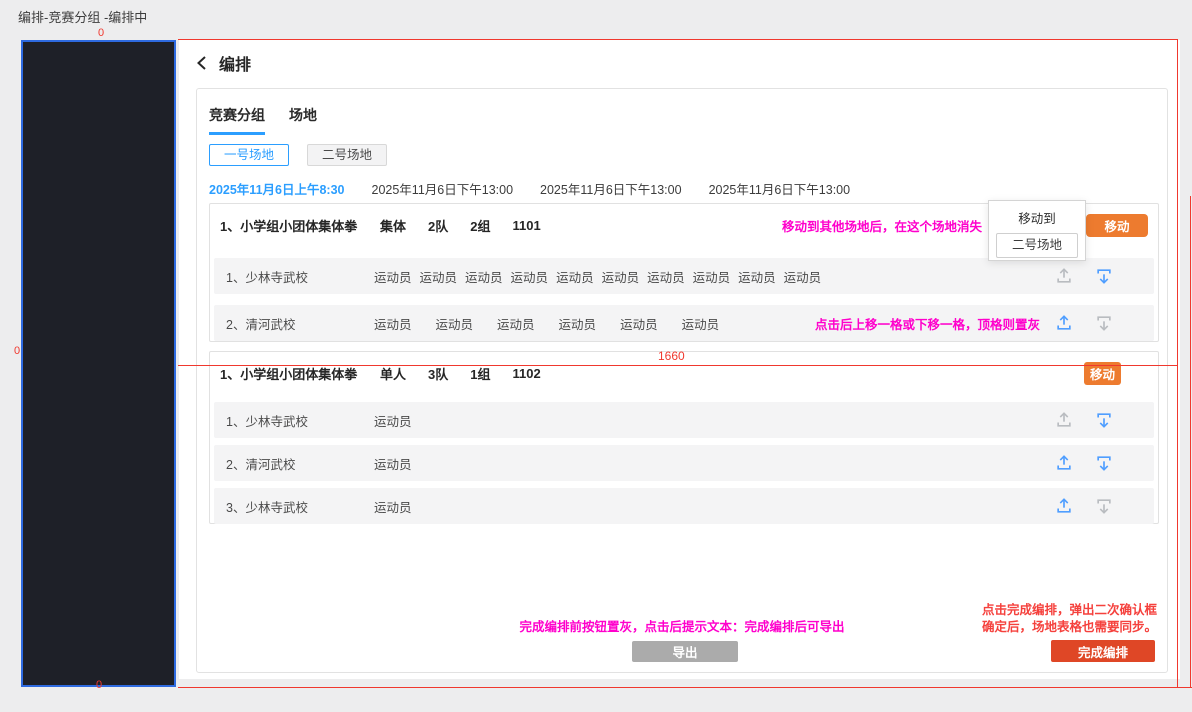 The height and width of the screenshot is (712, 1192). Describe the element at coordinates (267, 507) in the screenshot. I see `team-name: 3、少林寺武校` at that location.